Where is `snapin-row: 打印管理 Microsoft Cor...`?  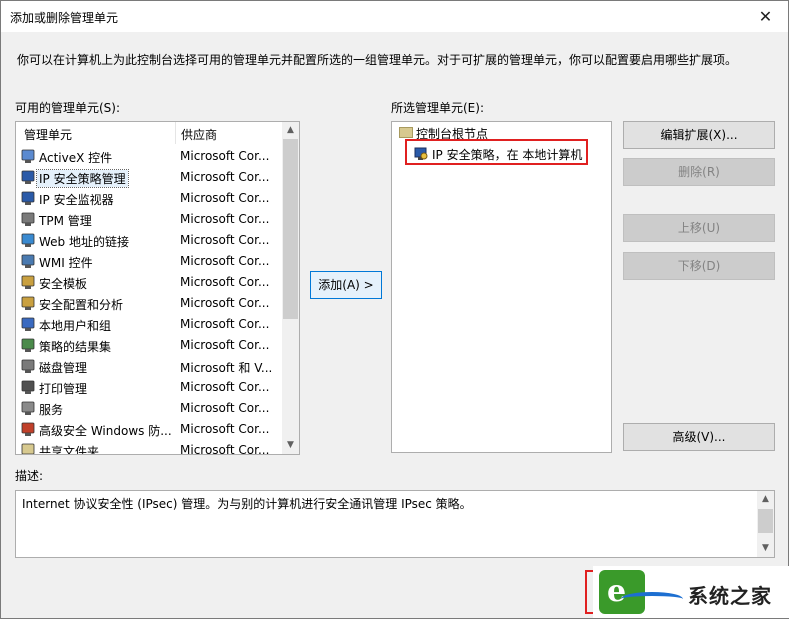
snapin-row: 打印管理 Microsoft Cor... is located at coordinates (149, 387).